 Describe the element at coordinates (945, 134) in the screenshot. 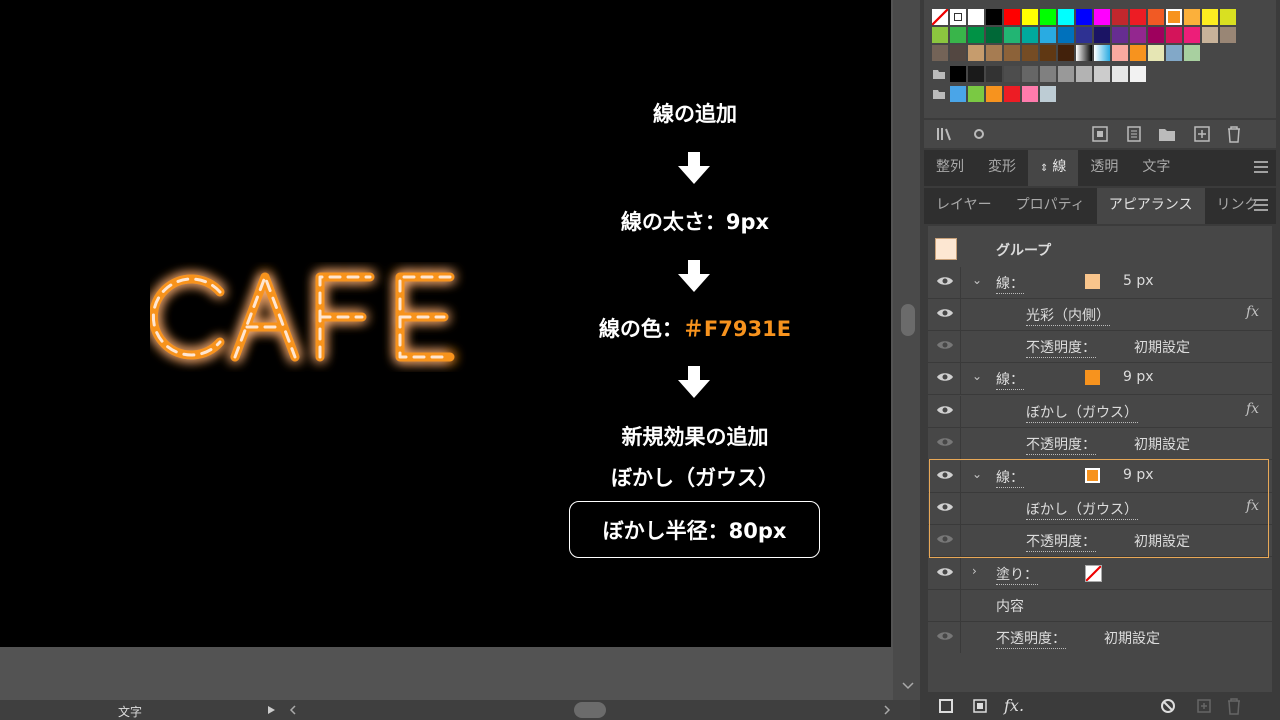

I see `libraries-icon` at that location.